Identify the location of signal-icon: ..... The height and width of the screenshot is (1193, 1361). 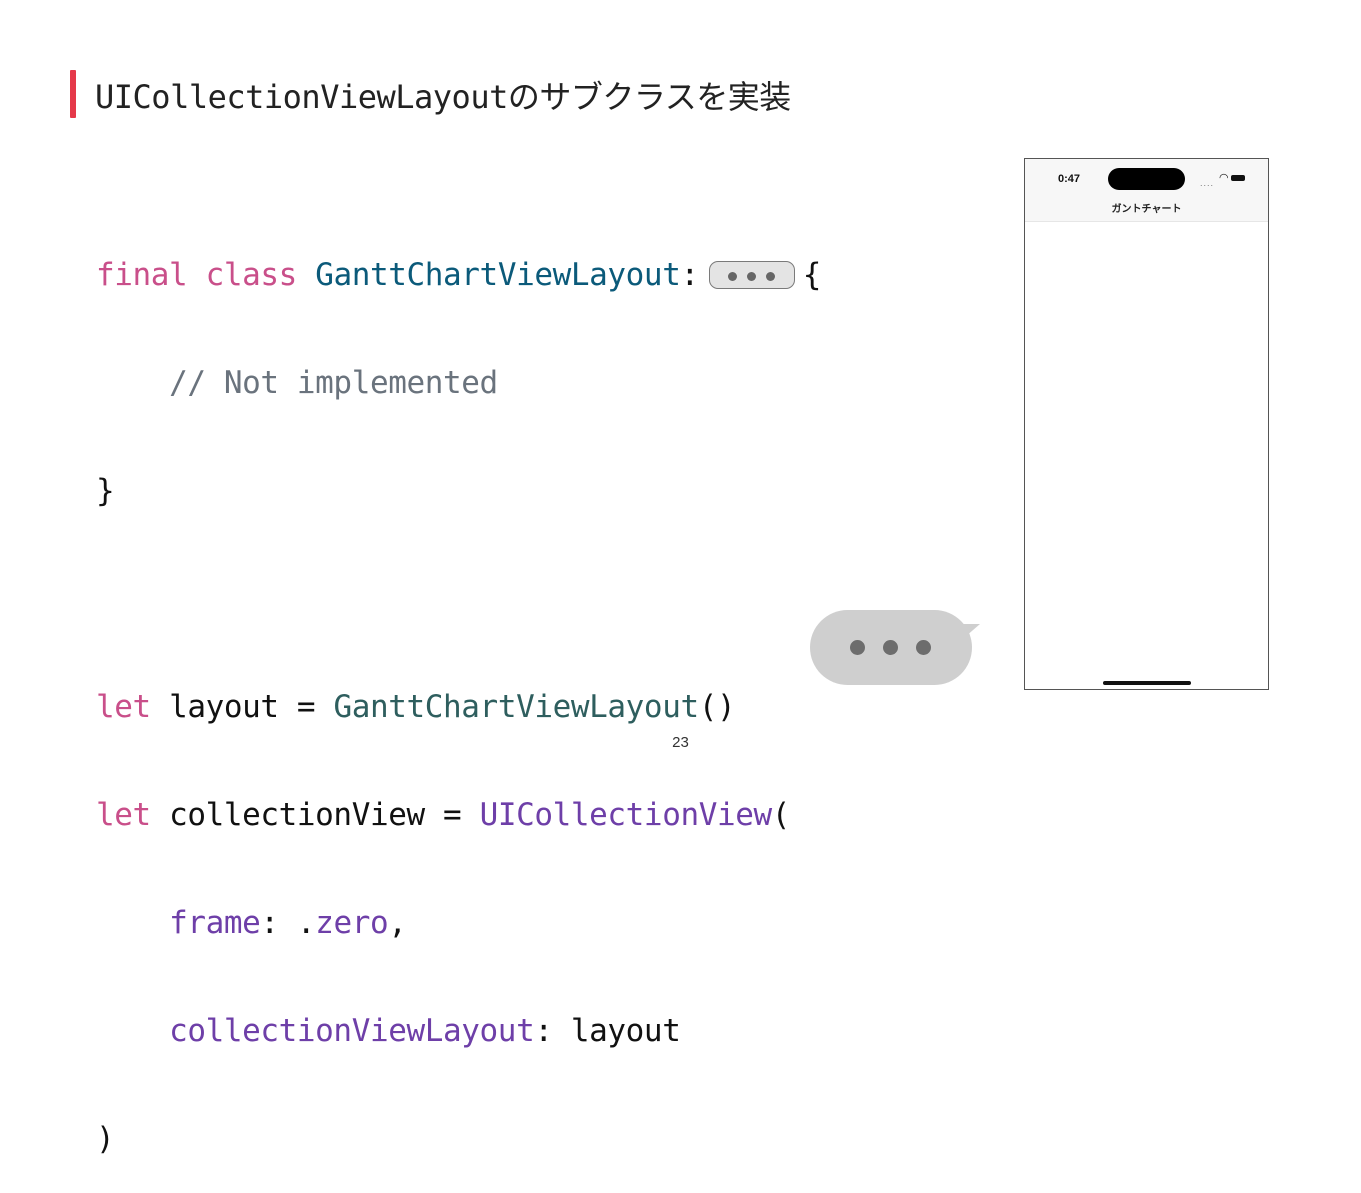
(1207, 183).